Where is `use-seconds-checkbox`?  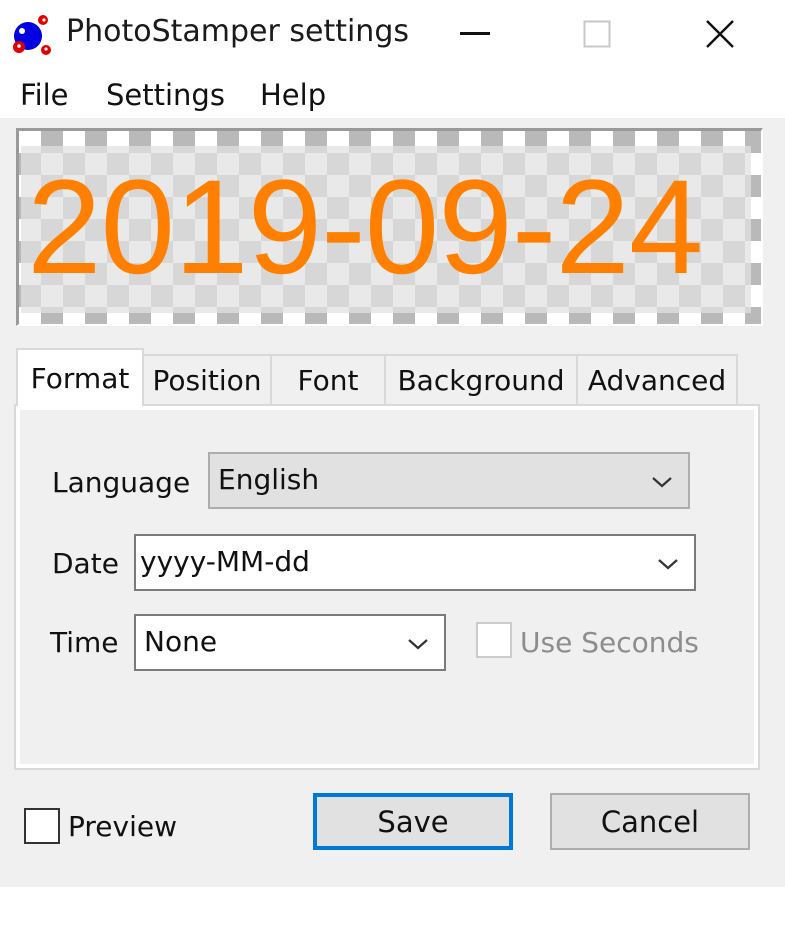
use-seconds-checkbox is located at coordinates (494, 640).